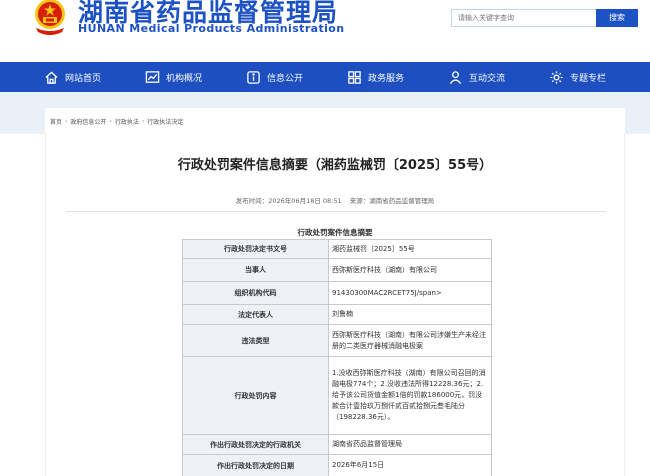 The image size is (650, 476). I want to click on site-subtitle: HUNAN Medical Products Administration, so click(211, 28).